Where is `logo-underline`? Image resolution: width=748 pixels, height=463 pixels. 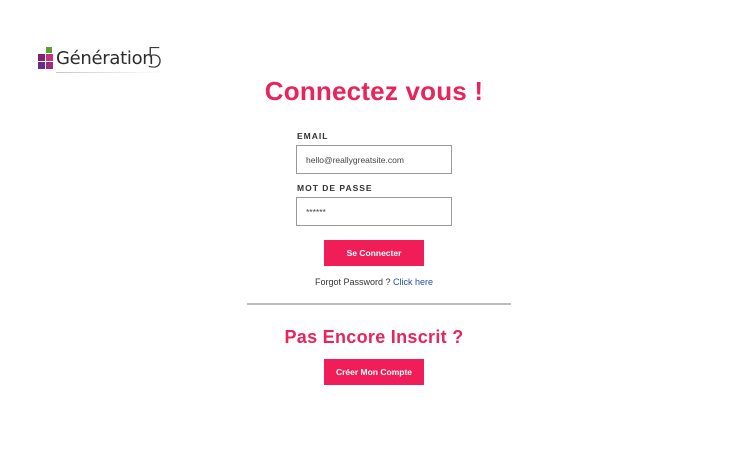 logo-underline is located at coordinates (110, 72).